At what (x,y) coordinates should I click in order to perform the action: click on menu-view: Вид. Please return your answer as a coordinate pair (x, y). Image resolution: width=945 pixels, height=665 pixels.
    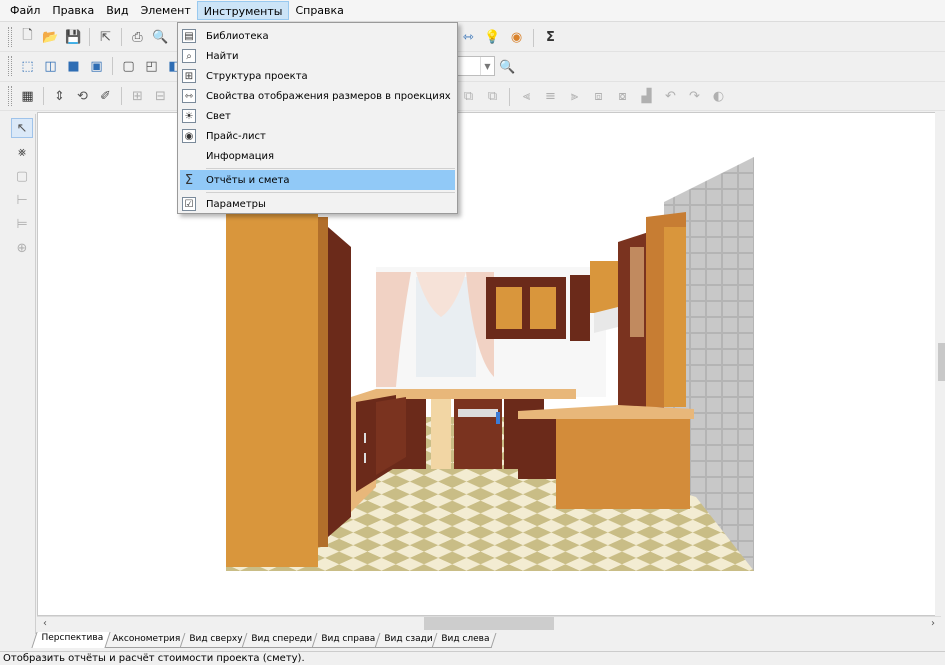
    Looking at the image, I should click on (117, 10).